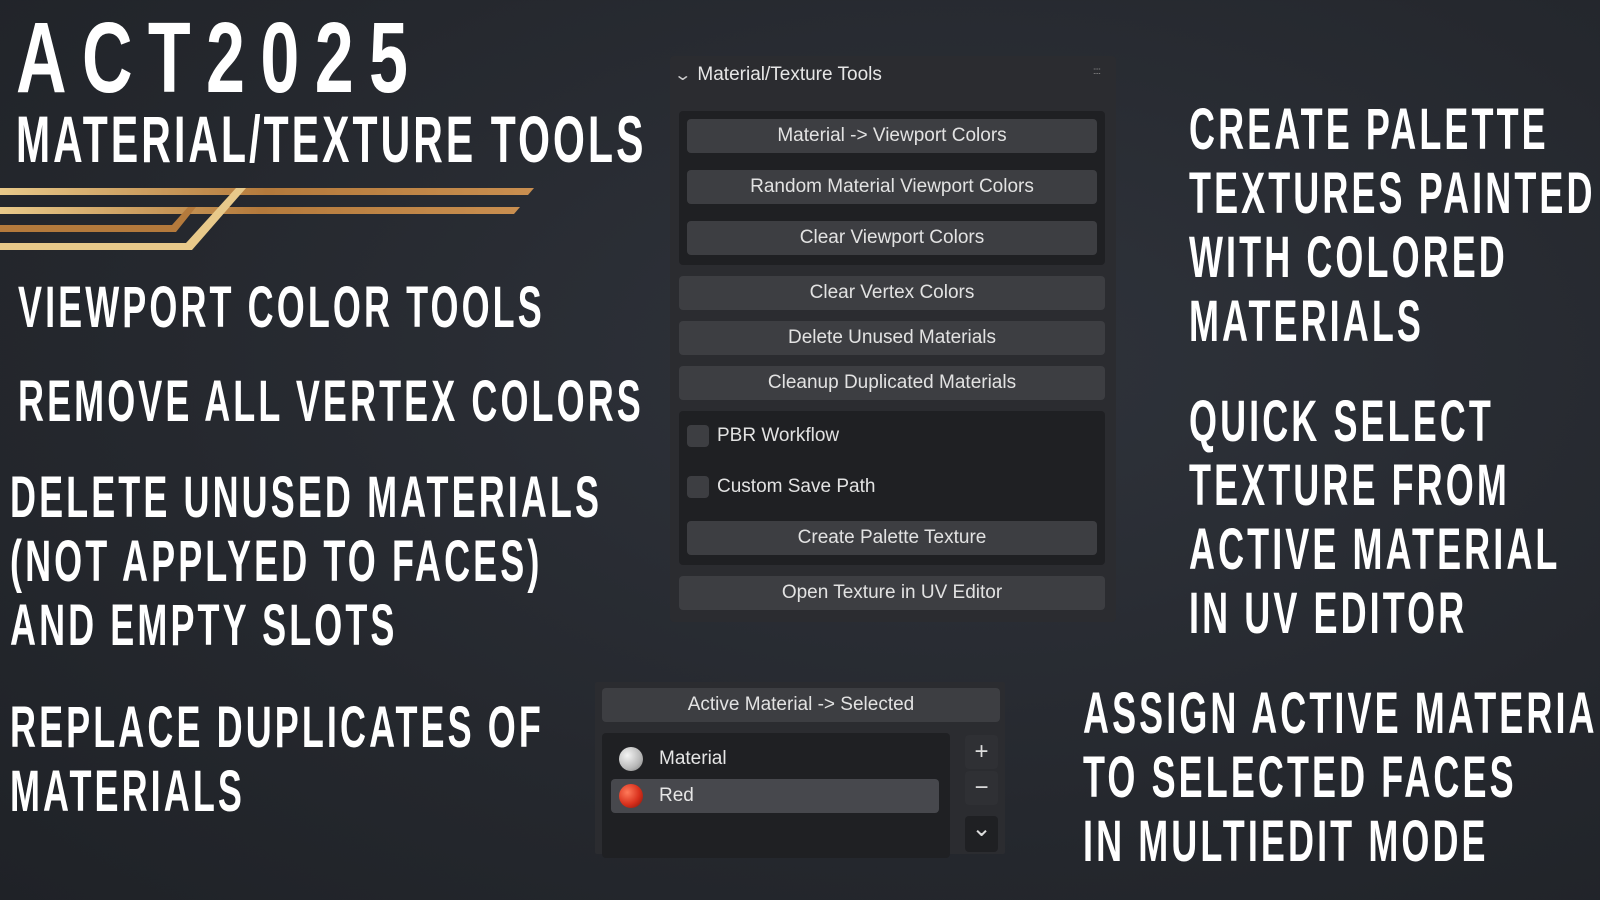 Image resolution: width=1600 pixels, height=900 pixels. Describe the element at coordinates (1348, 257) in the screenshot. I see `feature-palette: WITH COLORED` at that location.